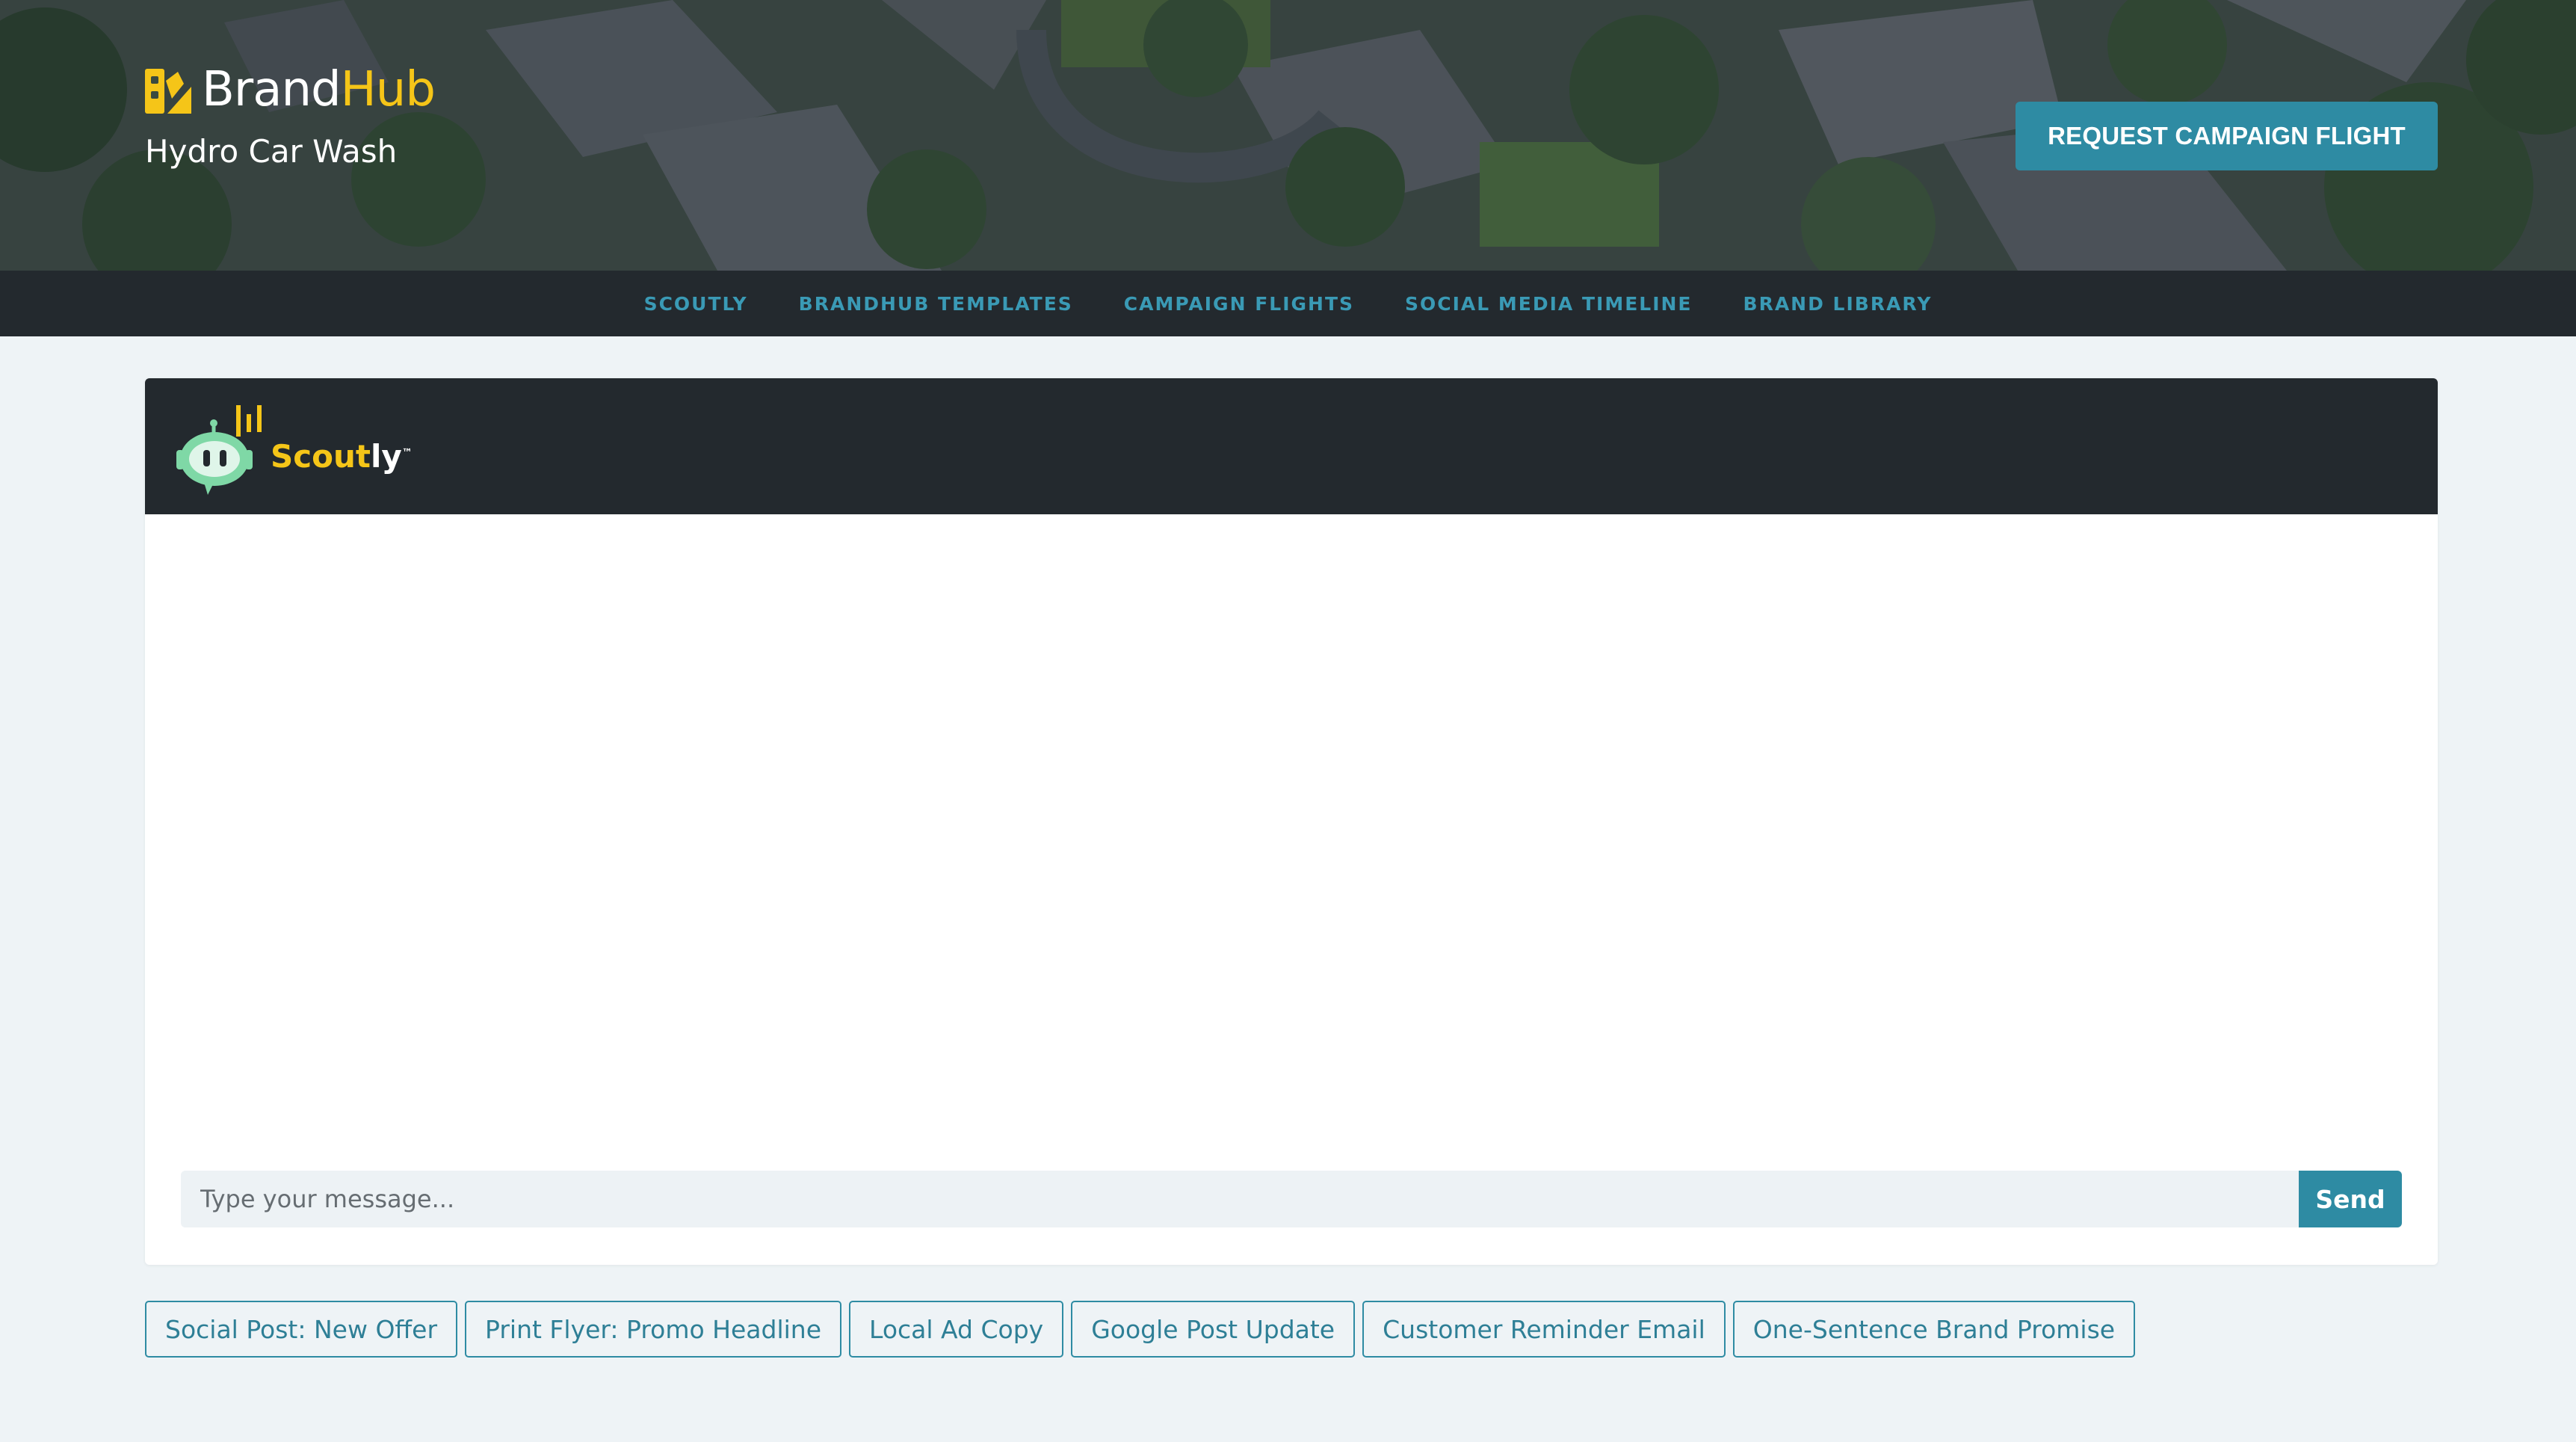 The image size is (2576, 1442). What do you see at coordinates (696, 304) in the screenshot?
I see `nav-item-scoutly: SCOUTLY` at bounding box center [696, 304].